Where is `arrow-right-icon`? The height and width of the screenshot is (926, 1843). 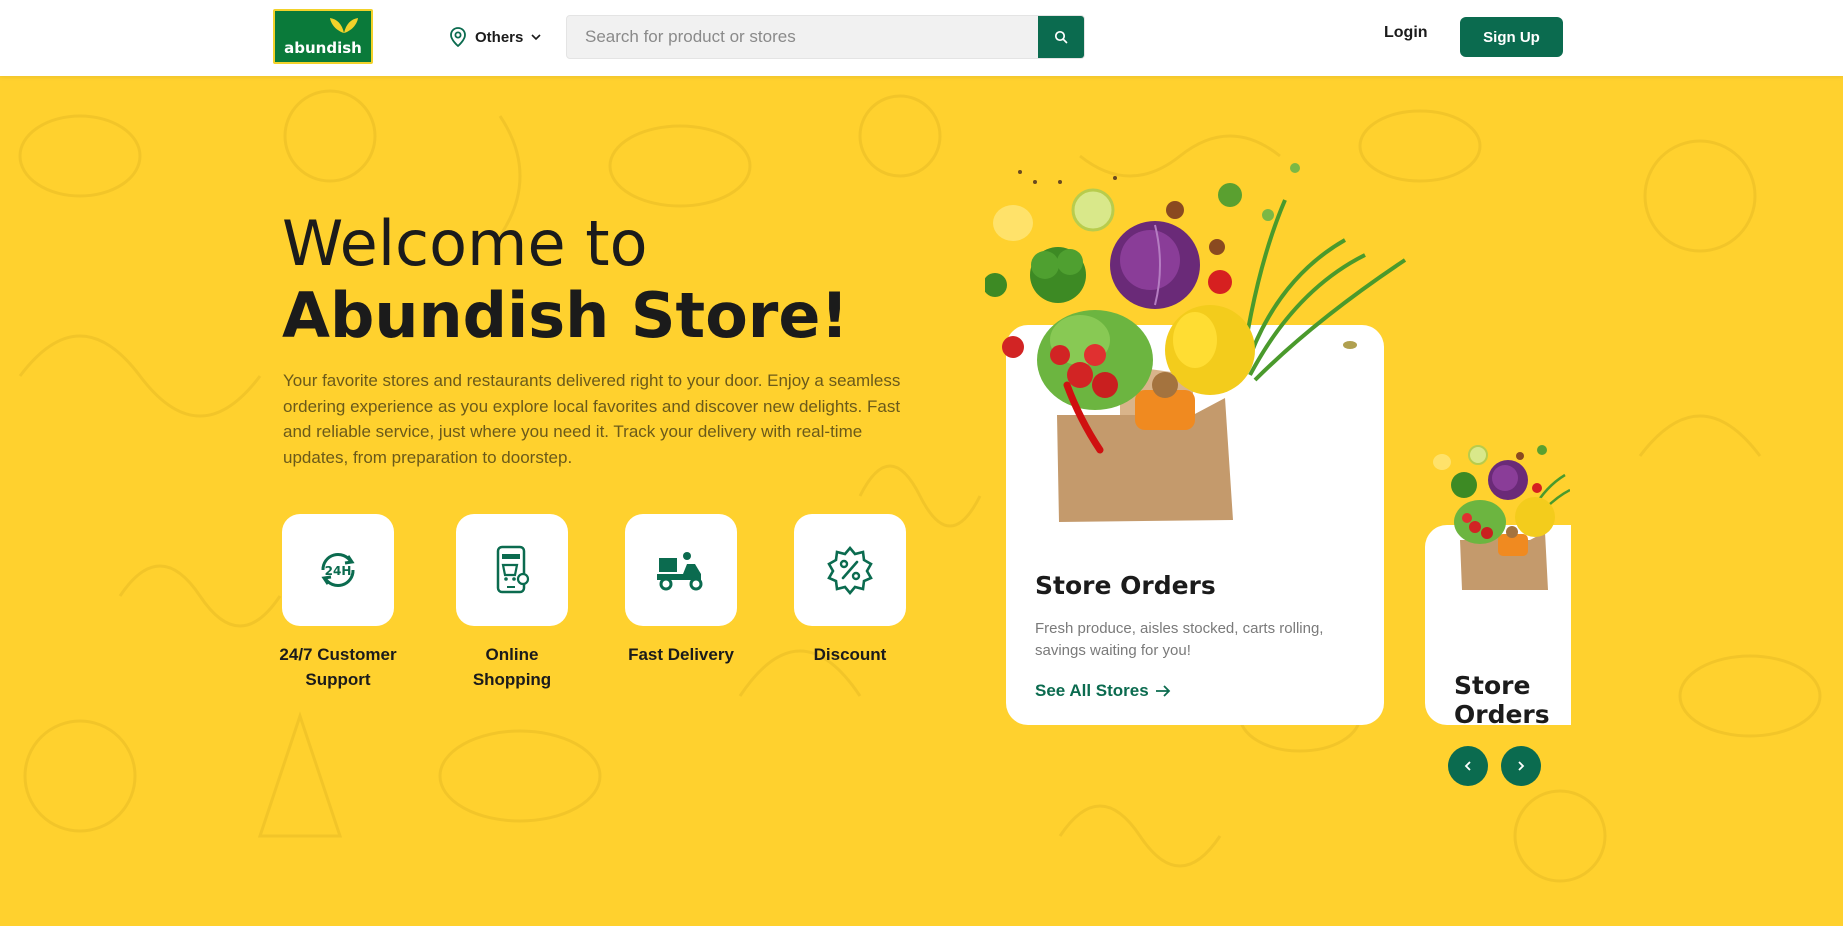
arrow-right-icon is located at coordinates (1162, 691).